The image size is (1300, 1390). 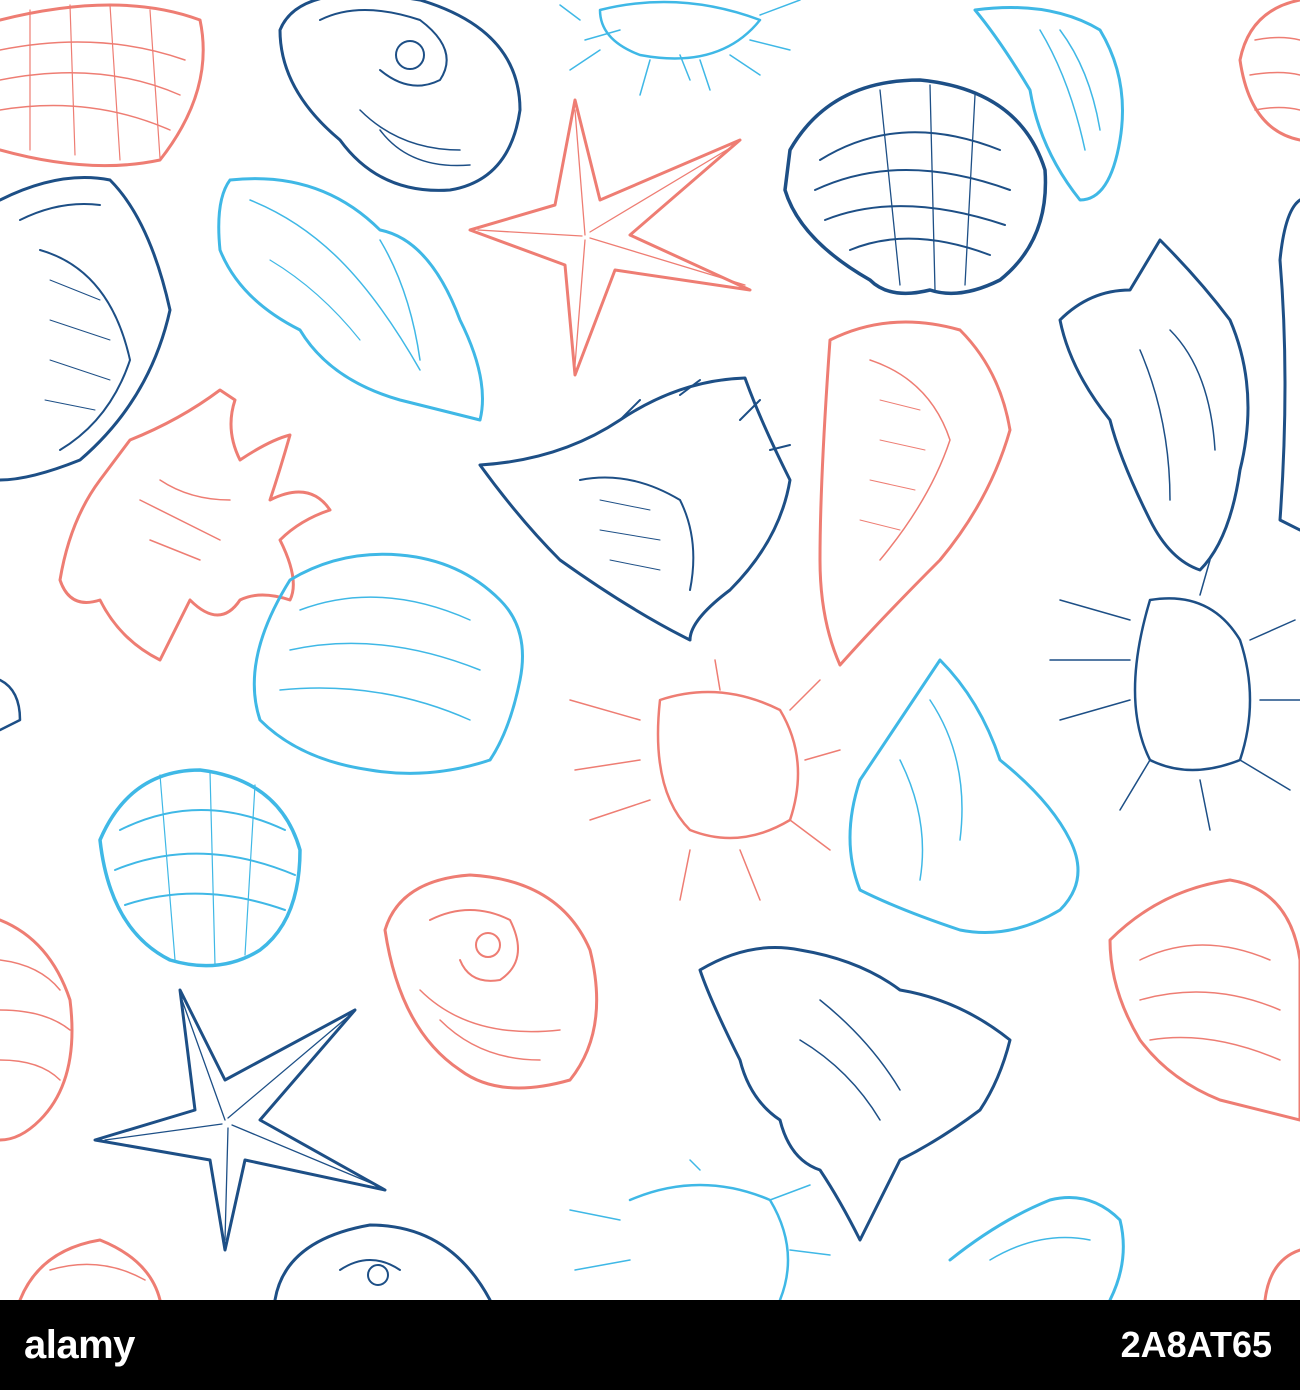 I want to click on alamy-logo: alamy, so click(x=79, y=1345).